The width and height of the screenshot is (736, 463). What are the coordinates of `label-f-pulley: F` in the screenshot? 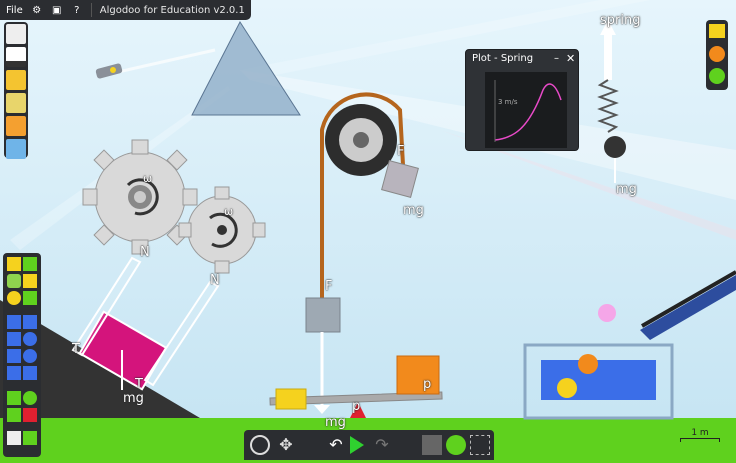 It's located at (401, 151).